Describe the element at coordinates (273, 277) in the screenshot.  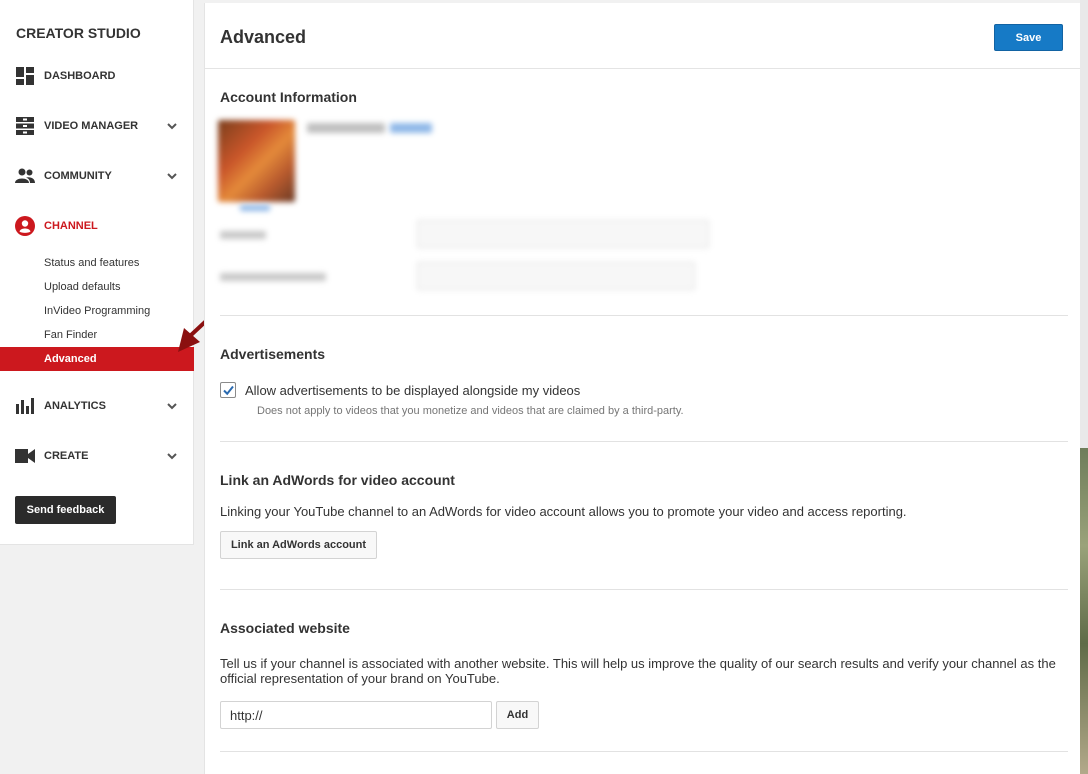
I see `channel-keywords-label-redacted` at that location.